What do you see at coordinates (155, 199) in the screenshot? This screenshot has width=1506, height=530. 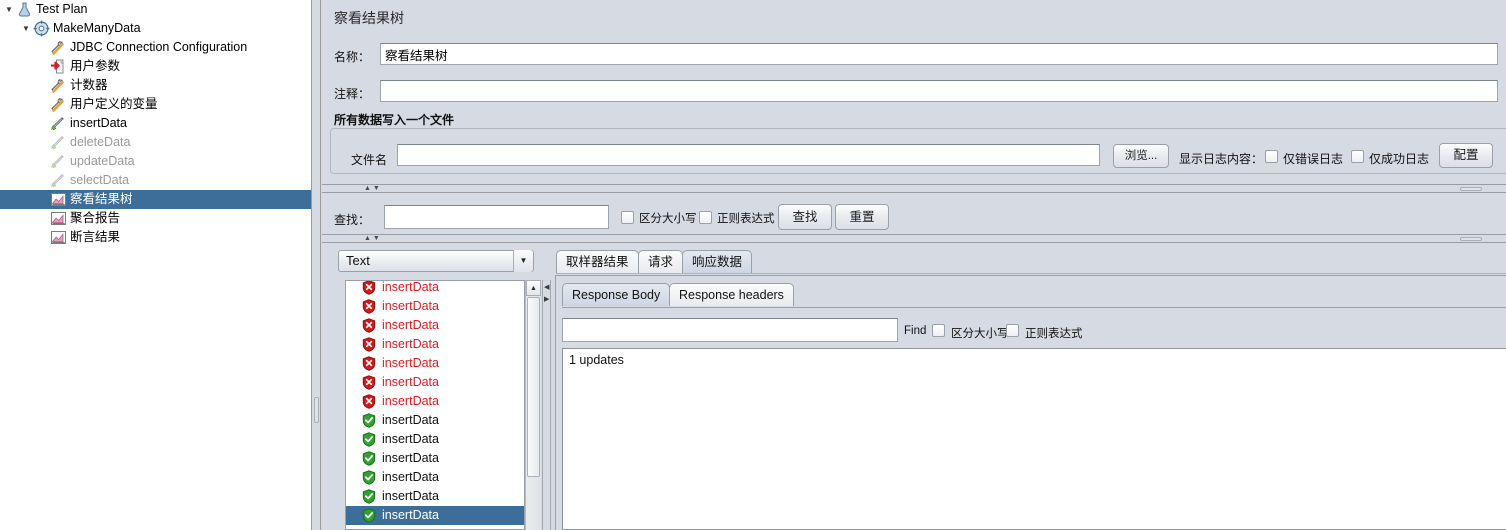 I see `tree-item: 察看结果树` at bounding box center [155, 199].